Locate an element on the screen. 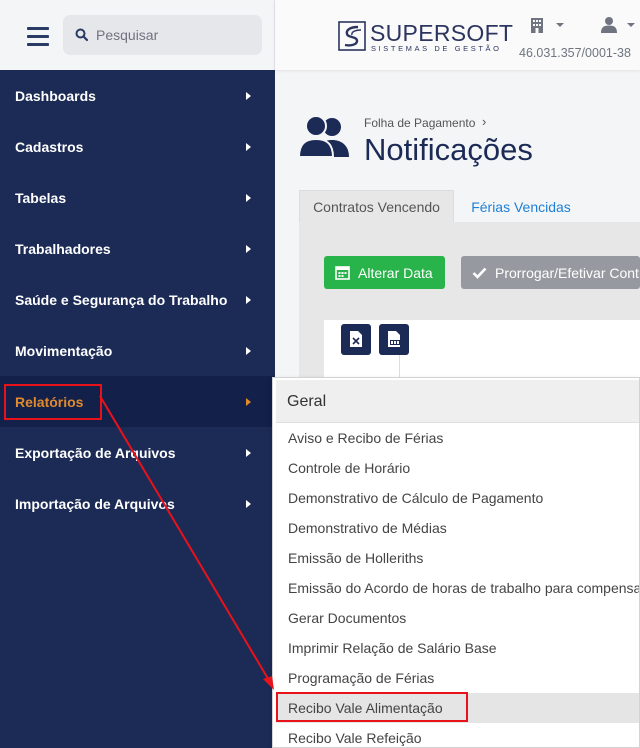  export-csv-button is located at coordinates (394, 339).